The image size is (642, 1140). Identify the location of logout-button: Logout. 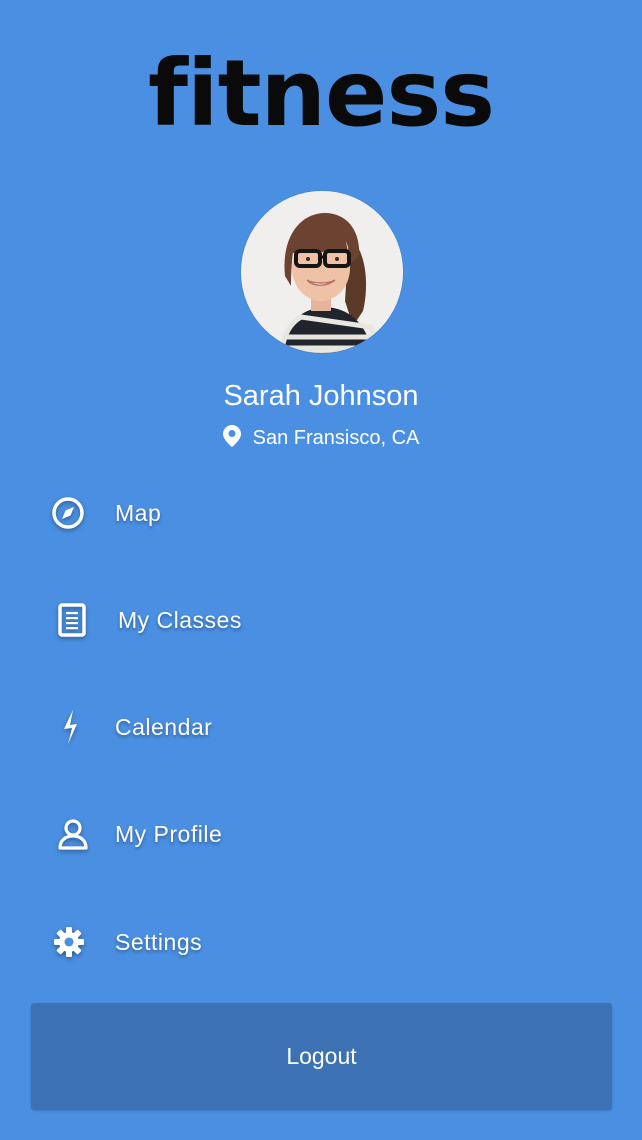
(321, 1056).